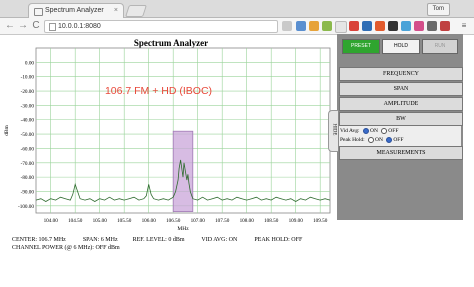 The height and width of the screenshot is (287, 474). Describe the element at coordinates (389, 139) in the screenshot. I see `peak-hold-off-radio` at that location.